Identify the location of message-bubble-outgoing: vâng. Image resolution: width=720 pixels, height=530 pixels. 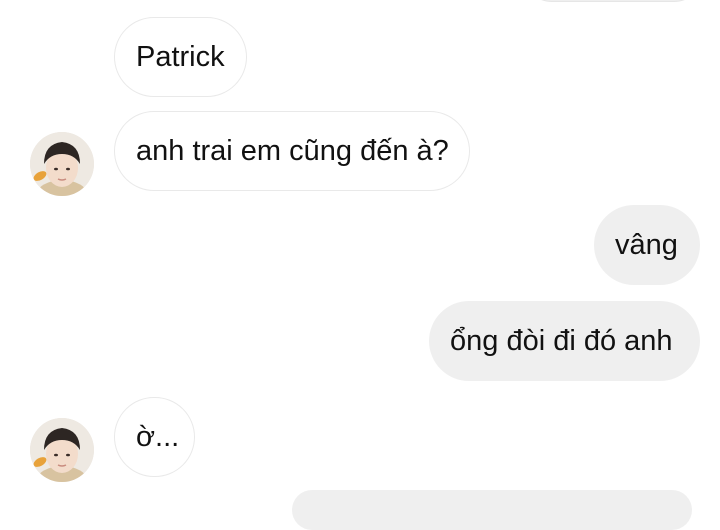
(647, 245).